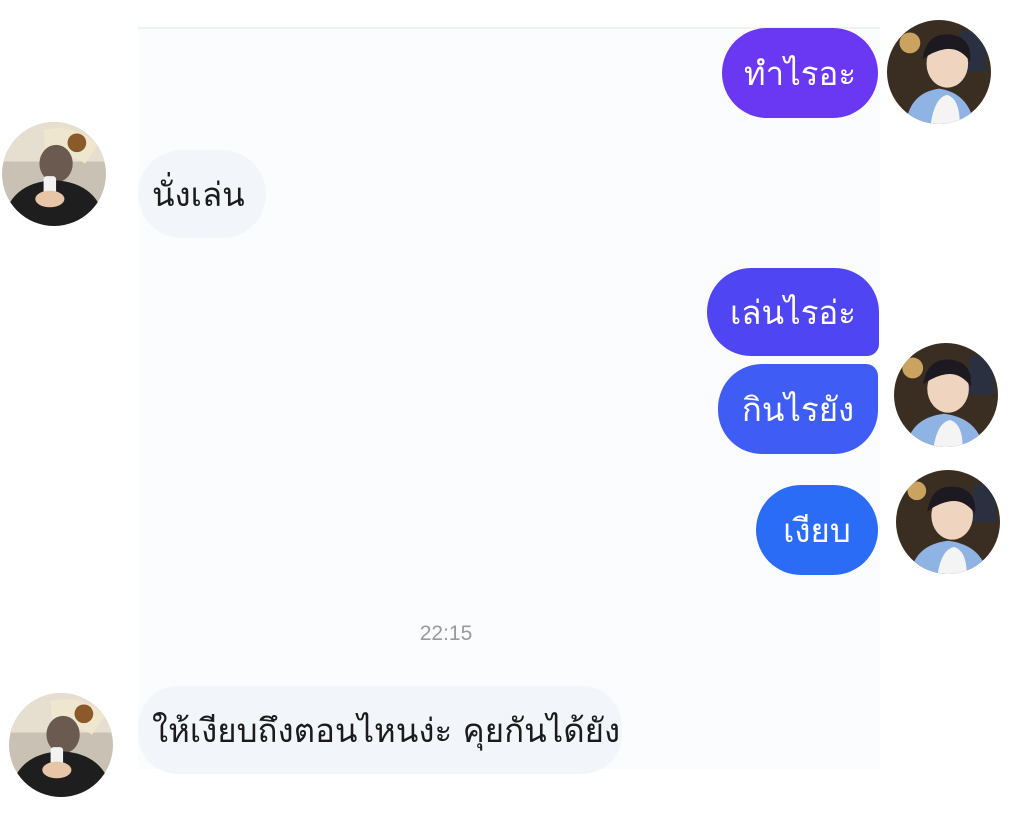 The width and height of the screenshot is (1017, 821). I want to click on message-text: กินไรยัง, so click(798, 409).